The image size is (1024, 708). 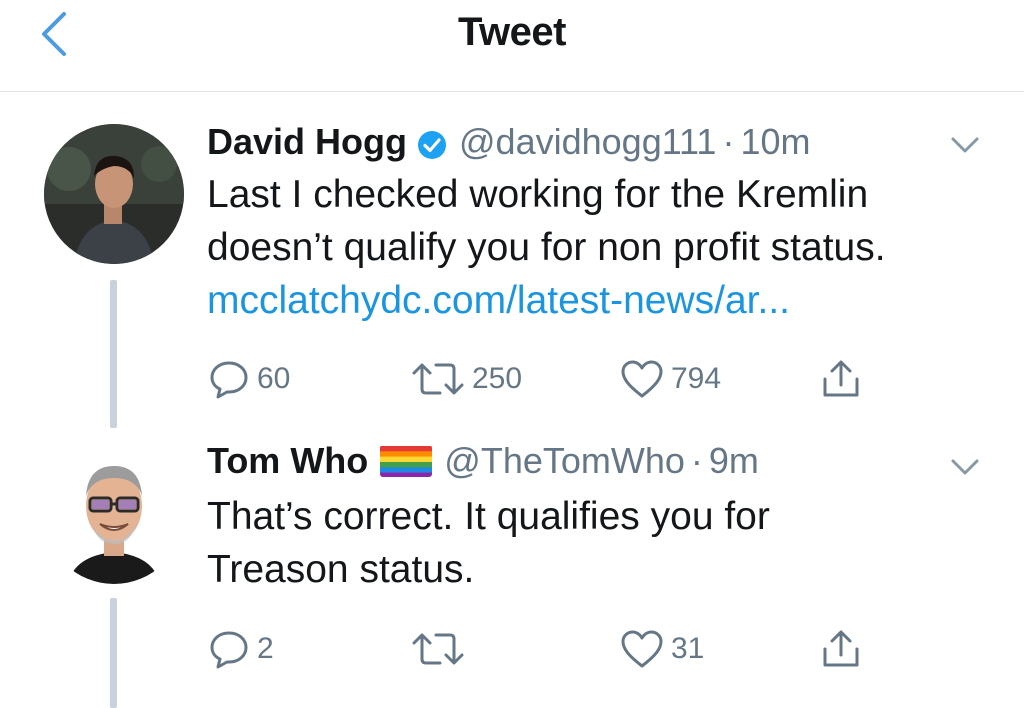 I want to click on top-bar: Tweet, so click(x=512, y=46).